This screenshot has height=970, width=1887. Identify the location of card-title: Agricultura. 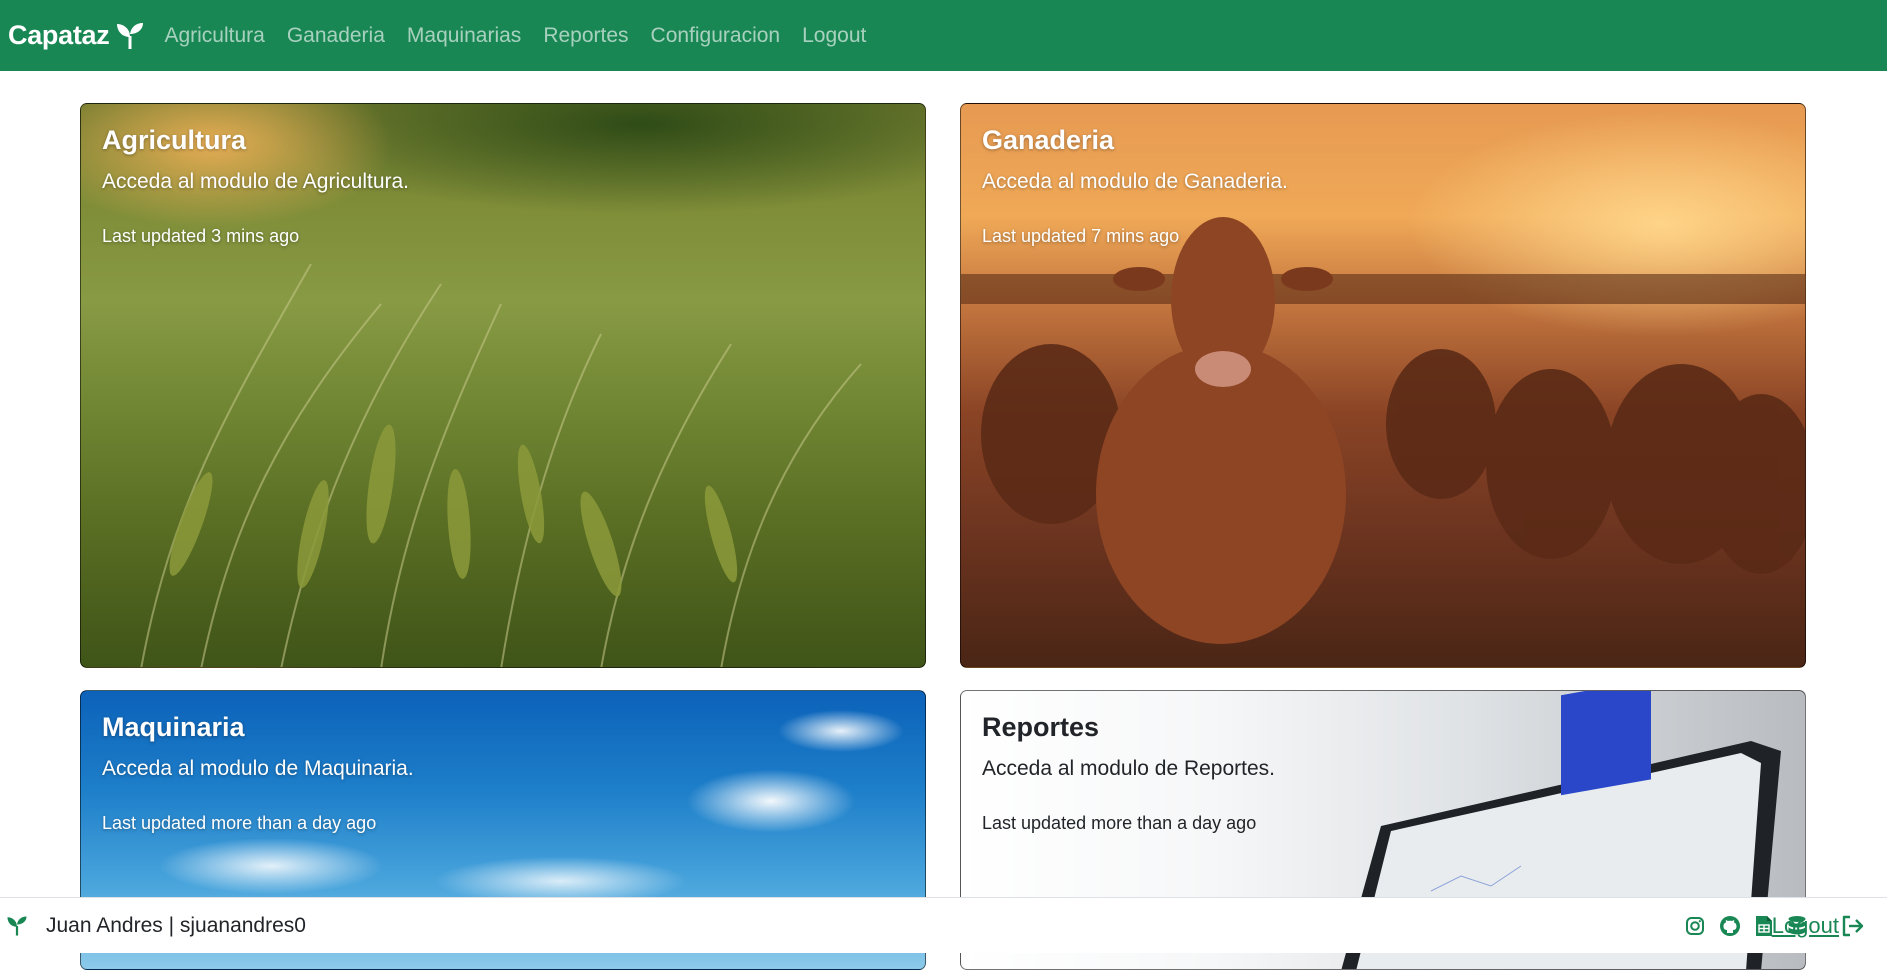
(174, 140).